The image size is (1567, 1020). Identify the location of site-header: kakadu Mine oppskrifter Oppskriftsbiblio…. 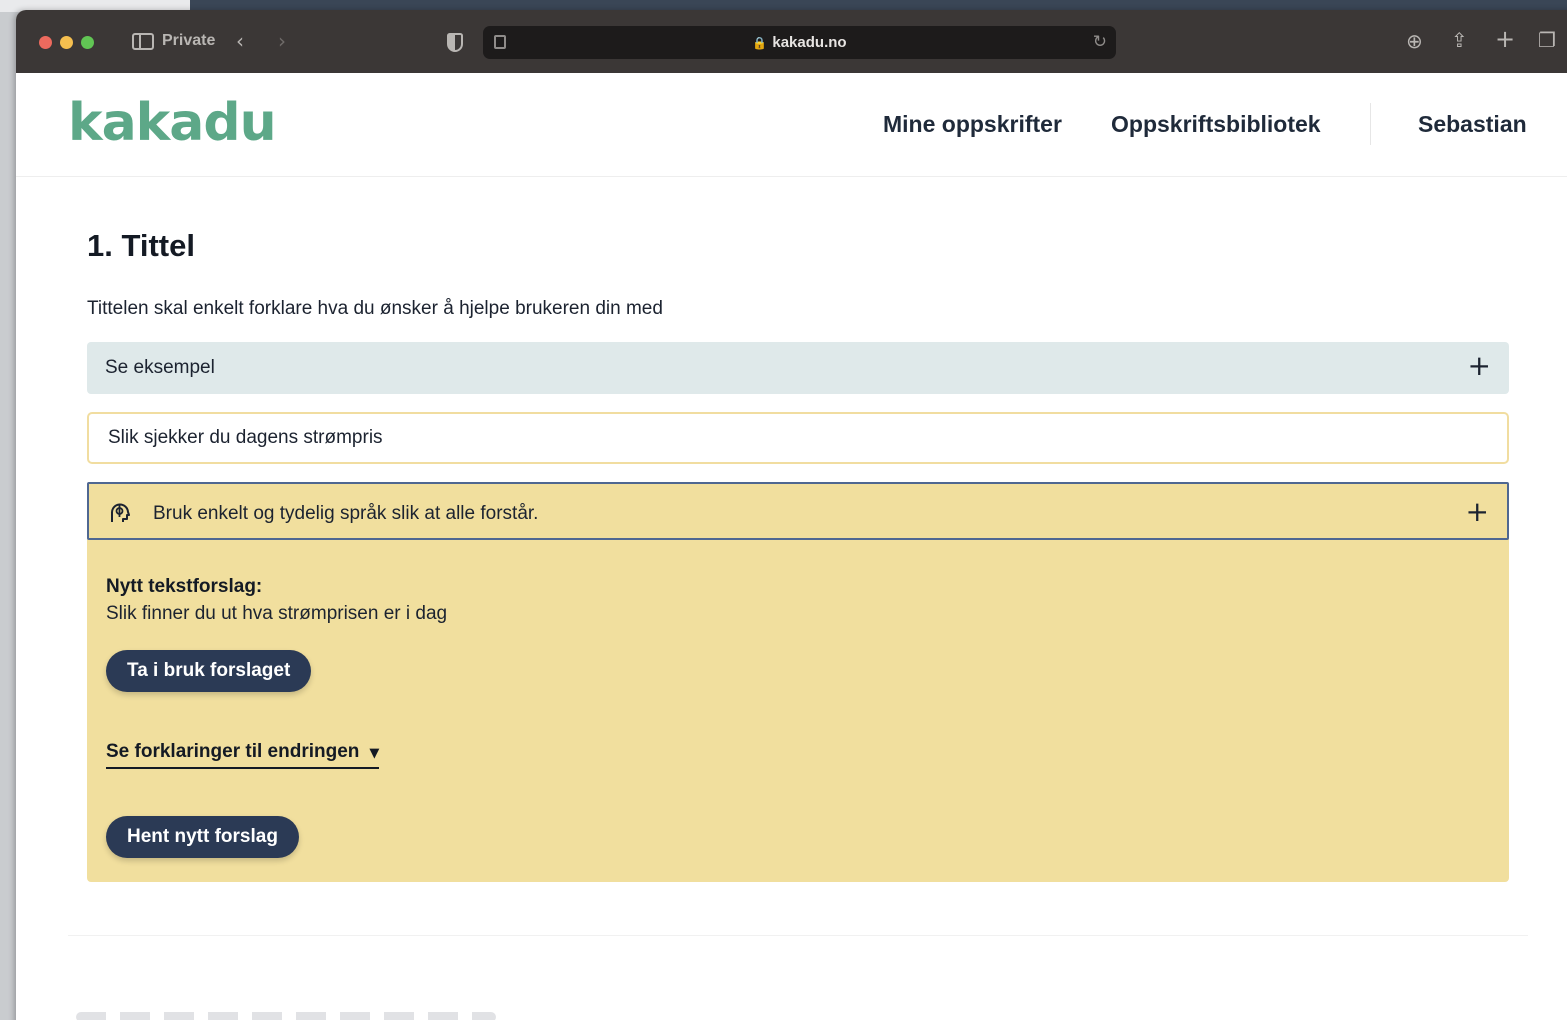
(791, 125).